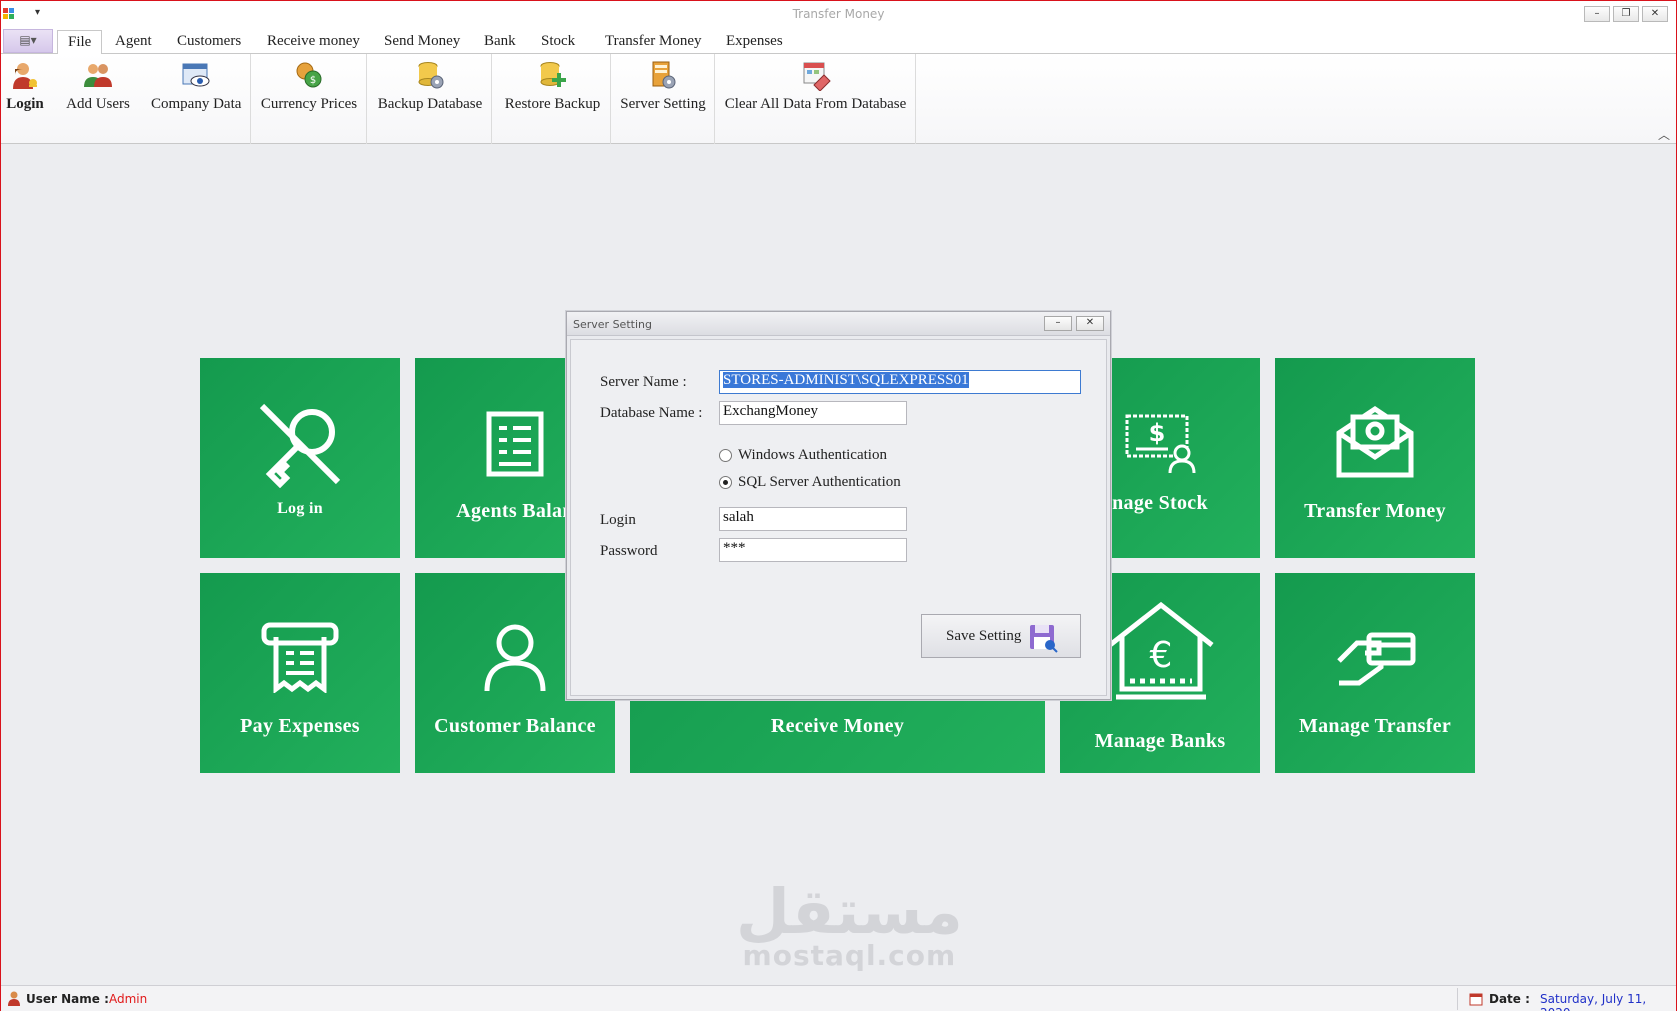 The image size is (1677, 1011). Describe the element at coordinates (1509, 999) in the screenshot. I see `date-label: Date :` at that location.